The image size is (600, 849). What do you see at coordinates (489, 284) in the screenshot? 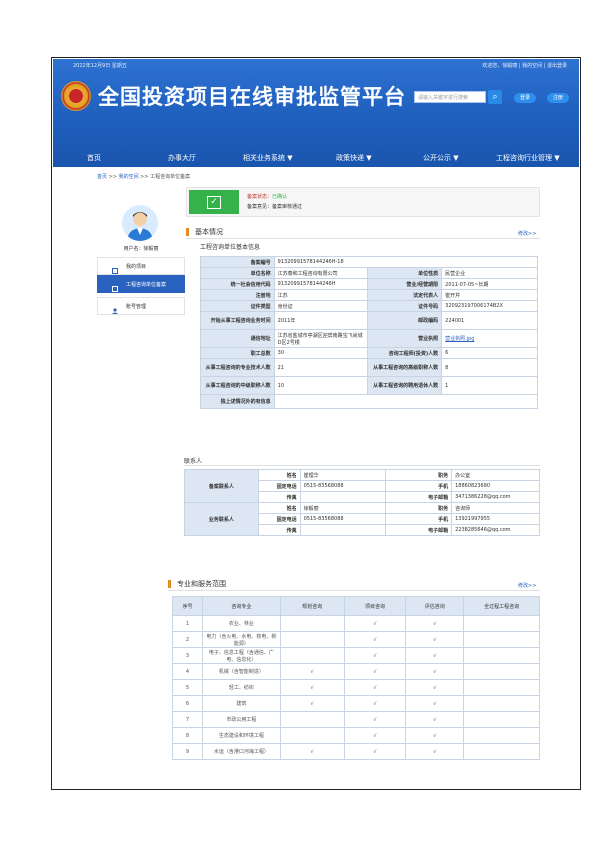
I see `cell-value: 2011-07-05~长期` at bounding box center [489, 284].